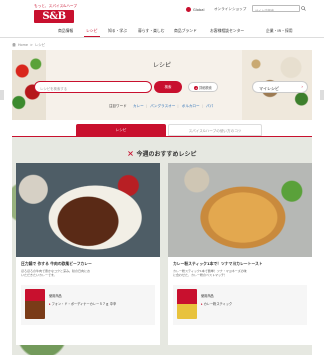 The height and width of the screenshot is (355, 324). I want to click on hot-words: 注目ワード カレー | パングラスオー | ポルカロー | パパ, so click(161, 106).